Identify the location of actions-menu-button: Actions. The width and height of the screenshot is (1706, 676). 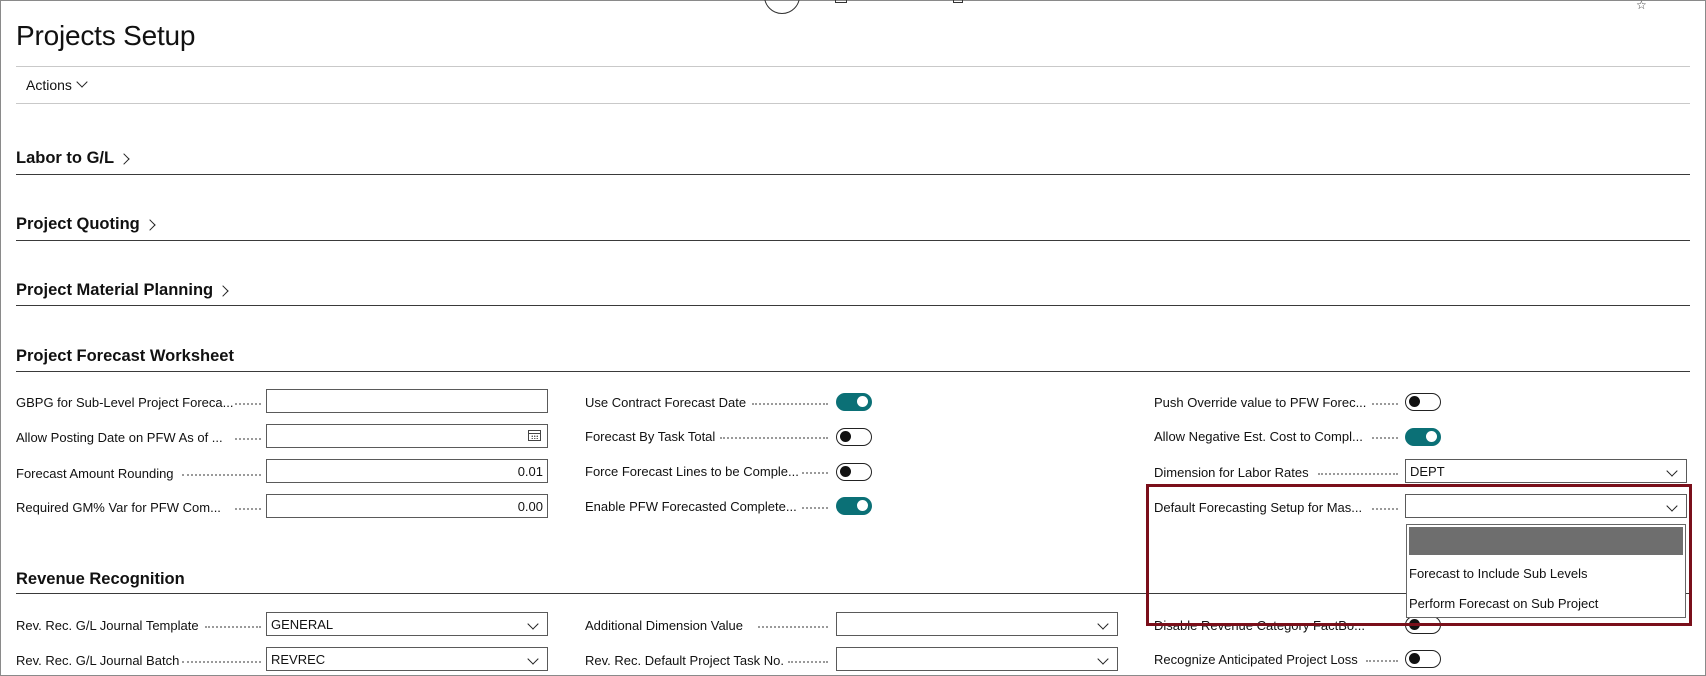
(57, 84).